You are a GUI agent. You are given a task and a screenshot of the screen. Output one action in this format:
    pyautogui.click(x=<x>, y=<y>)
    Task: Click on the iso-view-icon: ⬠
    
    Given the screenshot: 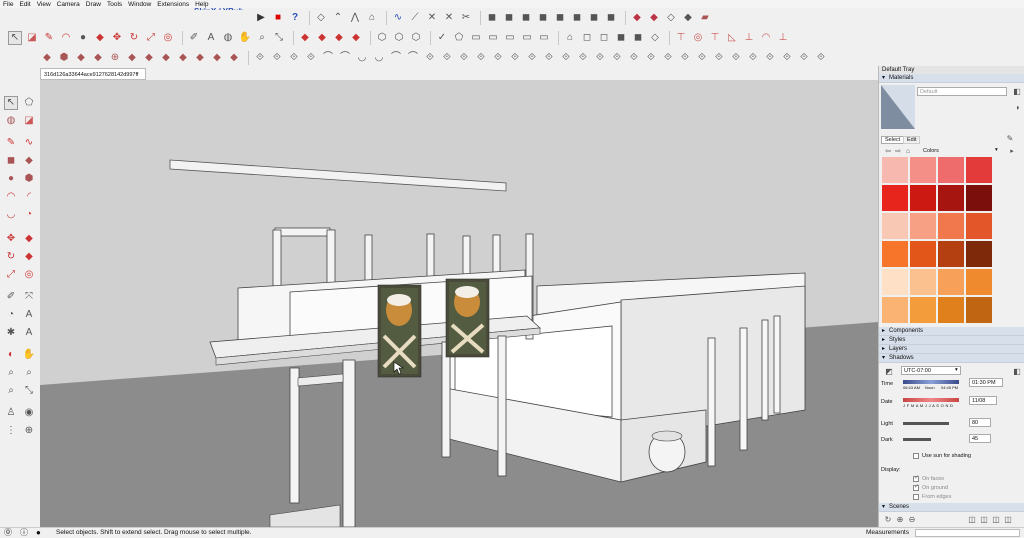 What is the action you would take?
    pyautogui.click(x=459, y=38)
    